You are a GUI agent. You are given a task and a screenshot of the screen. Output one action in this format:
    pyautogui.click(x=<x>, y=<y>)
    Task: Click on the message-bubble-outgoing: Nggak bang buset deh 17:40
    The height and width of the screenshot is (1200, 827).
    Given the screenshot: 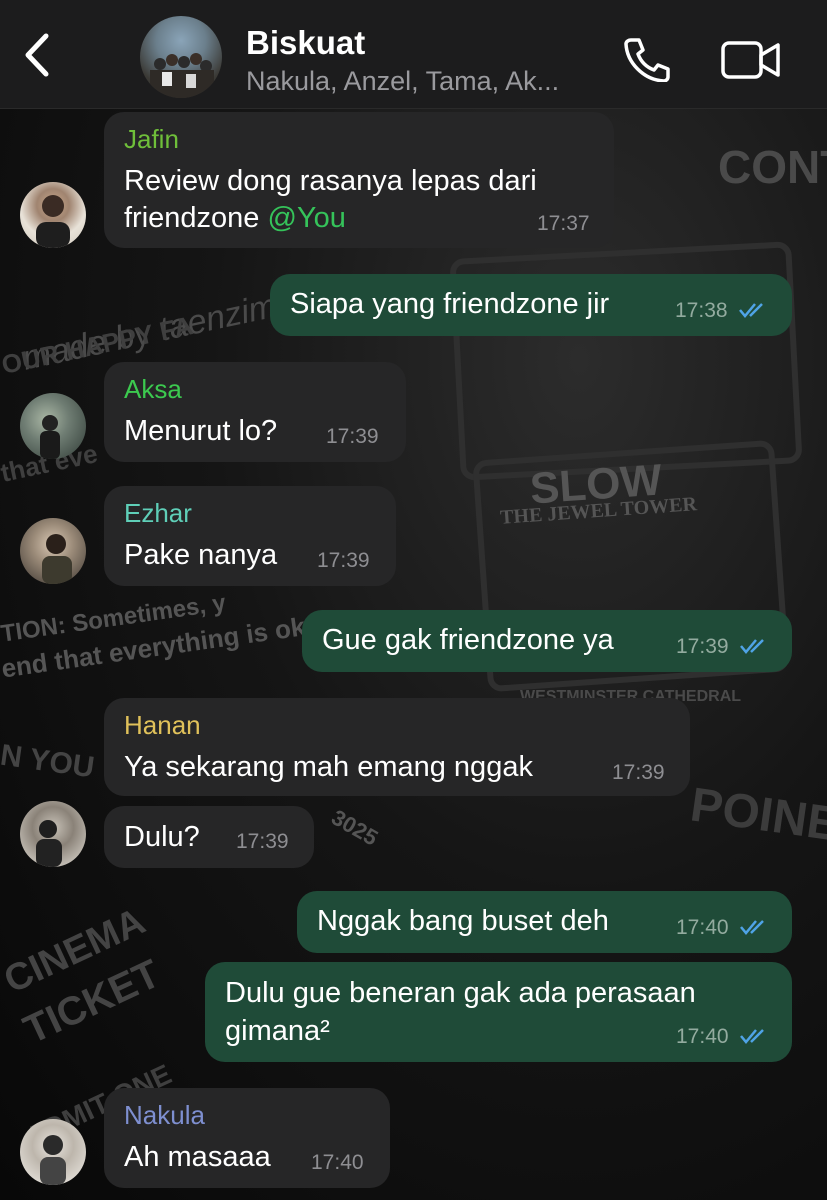 What is the action you would take?
    pyautogui.click(x=544, y=922)
    